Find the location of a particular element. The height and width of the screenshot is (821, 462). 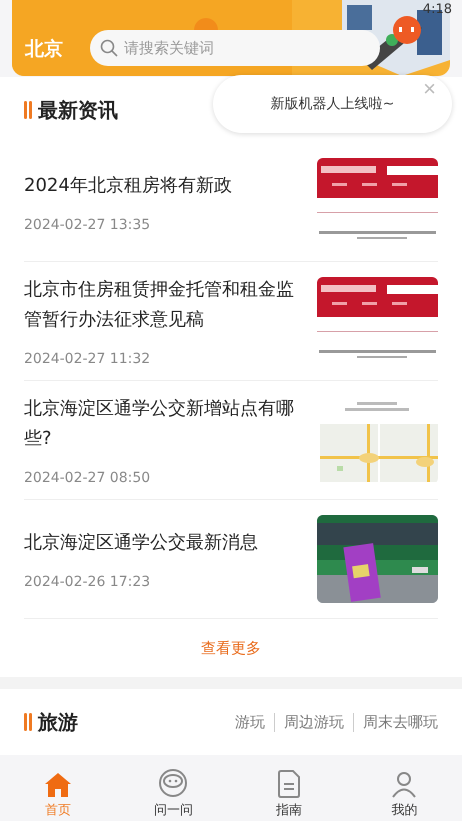

document-icon is located at coordinates (288, 784).